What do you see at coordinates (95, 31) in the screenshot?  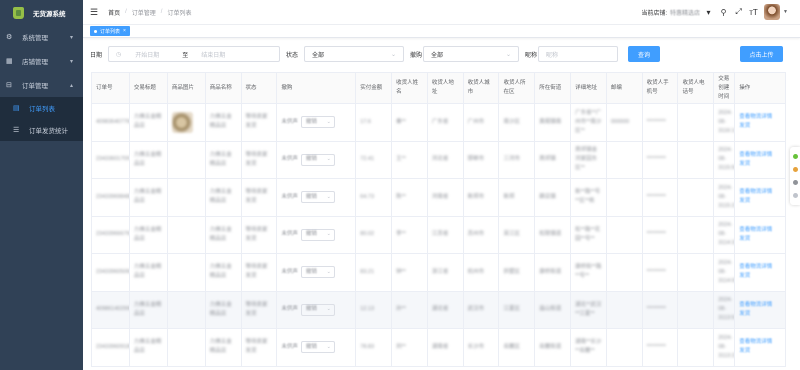 I see `active-dot-icon` at bounding box center [95, 31].